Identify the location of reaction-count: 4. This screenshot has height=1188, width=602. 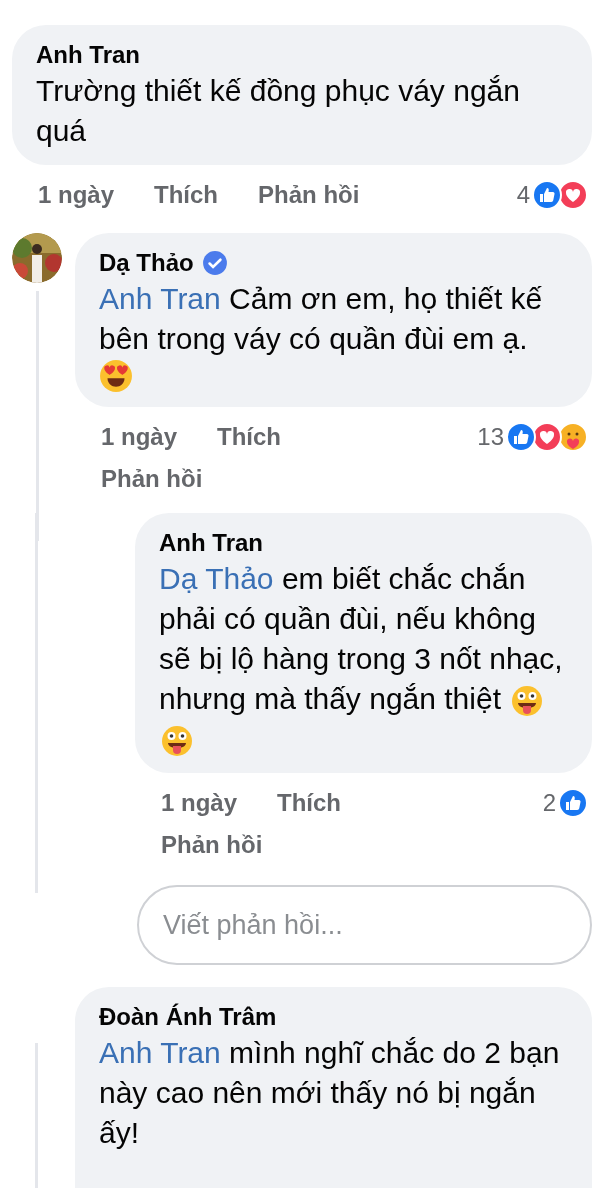
(523, 195).